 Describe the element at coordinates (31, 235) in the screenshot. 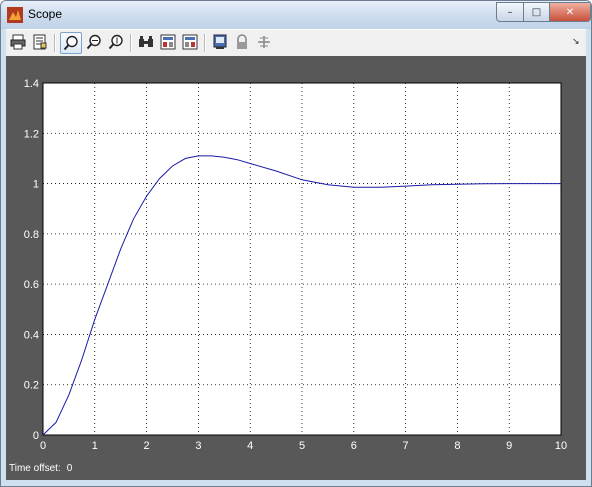

I see `y-tick-label: 0.8` at that location.